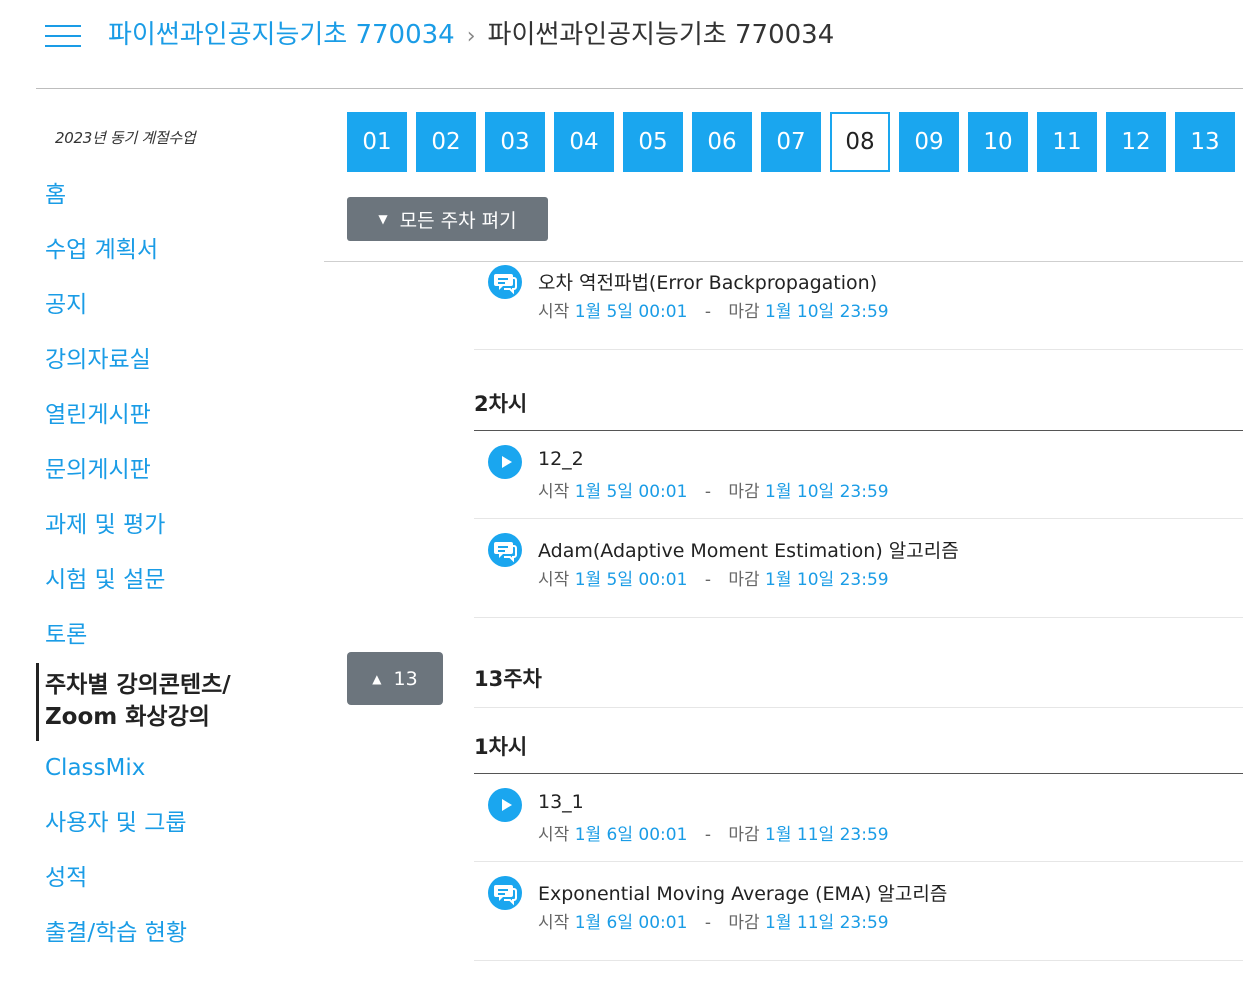  Describe the element at coordinates (561, 802) in the screenshot. I see `item-title-link: 13_1` at that location.